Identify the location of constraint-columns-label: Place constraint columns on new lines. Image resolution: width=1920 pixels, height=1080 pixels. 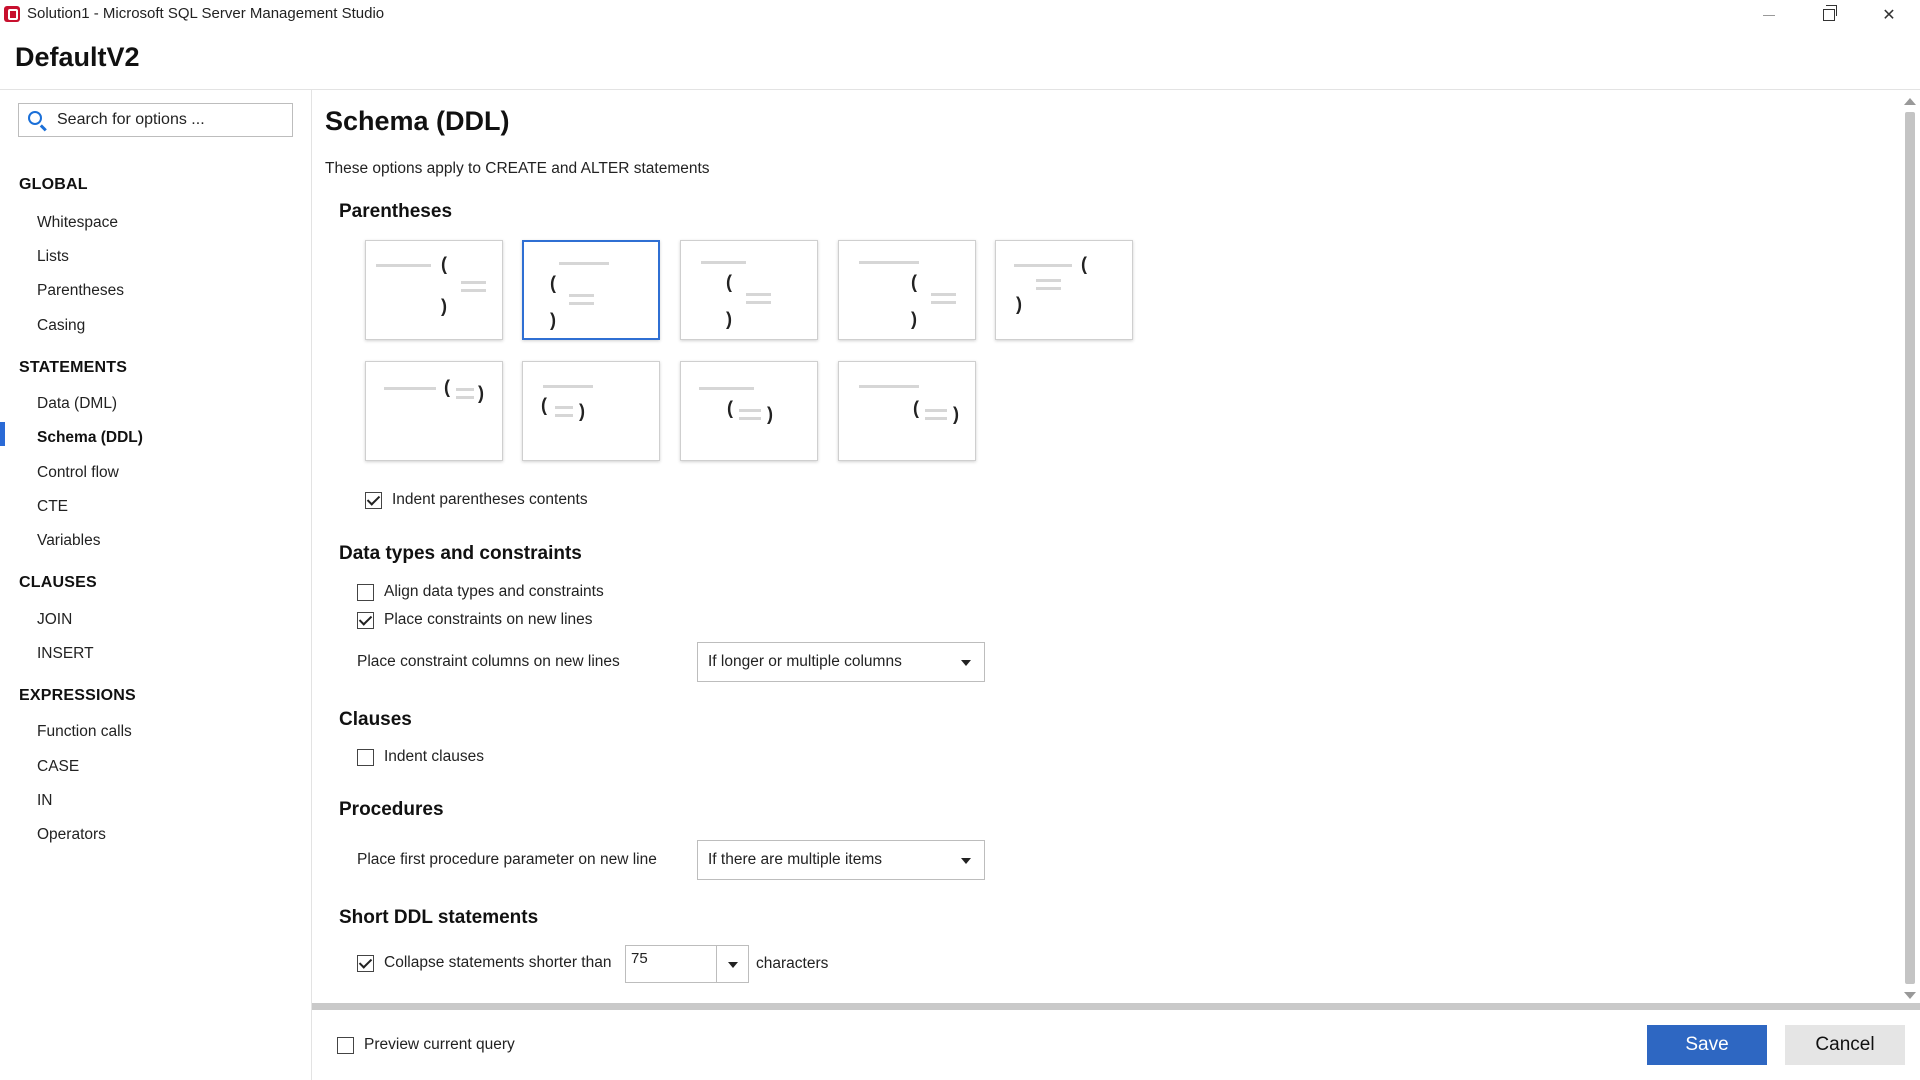
(488, 661).